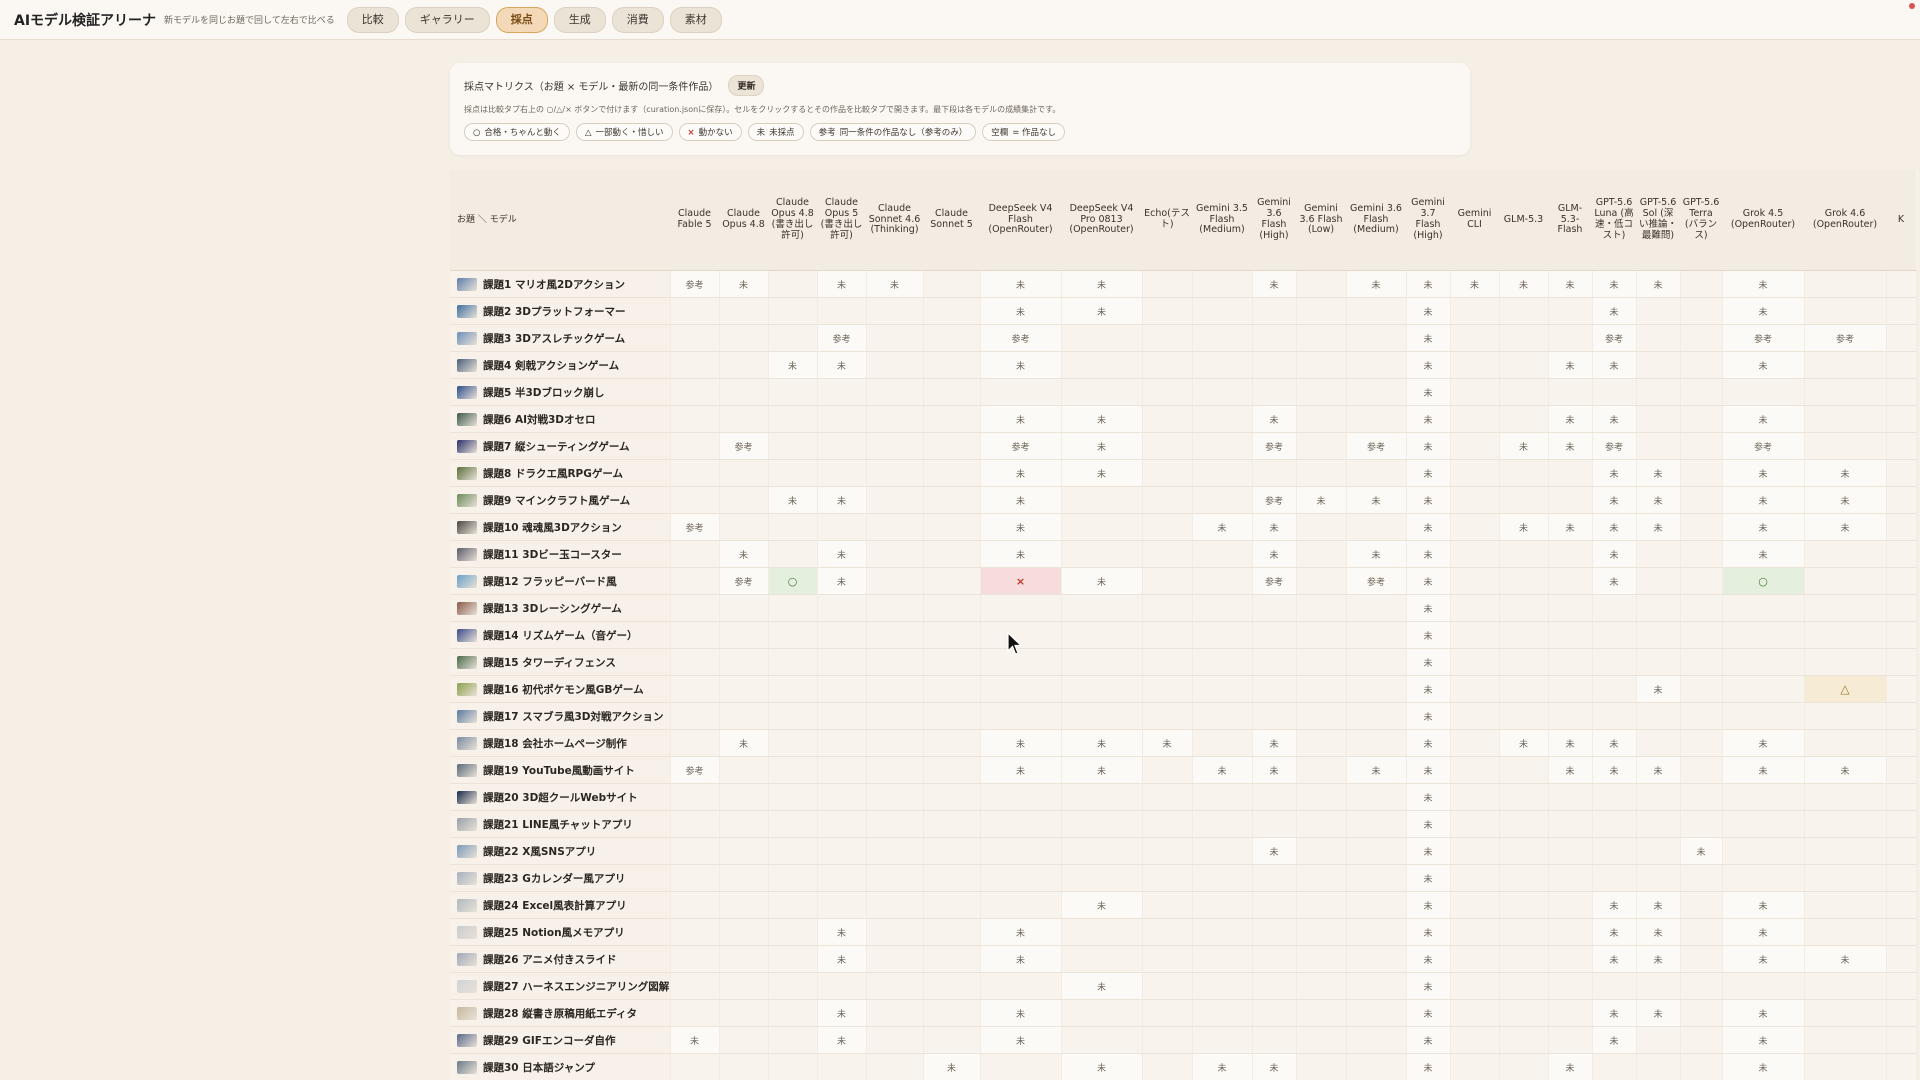 Image resolution: width=1920 pixels, height=1080 pixels. I want to click on refresh-button: 更新, so click(746, 85).